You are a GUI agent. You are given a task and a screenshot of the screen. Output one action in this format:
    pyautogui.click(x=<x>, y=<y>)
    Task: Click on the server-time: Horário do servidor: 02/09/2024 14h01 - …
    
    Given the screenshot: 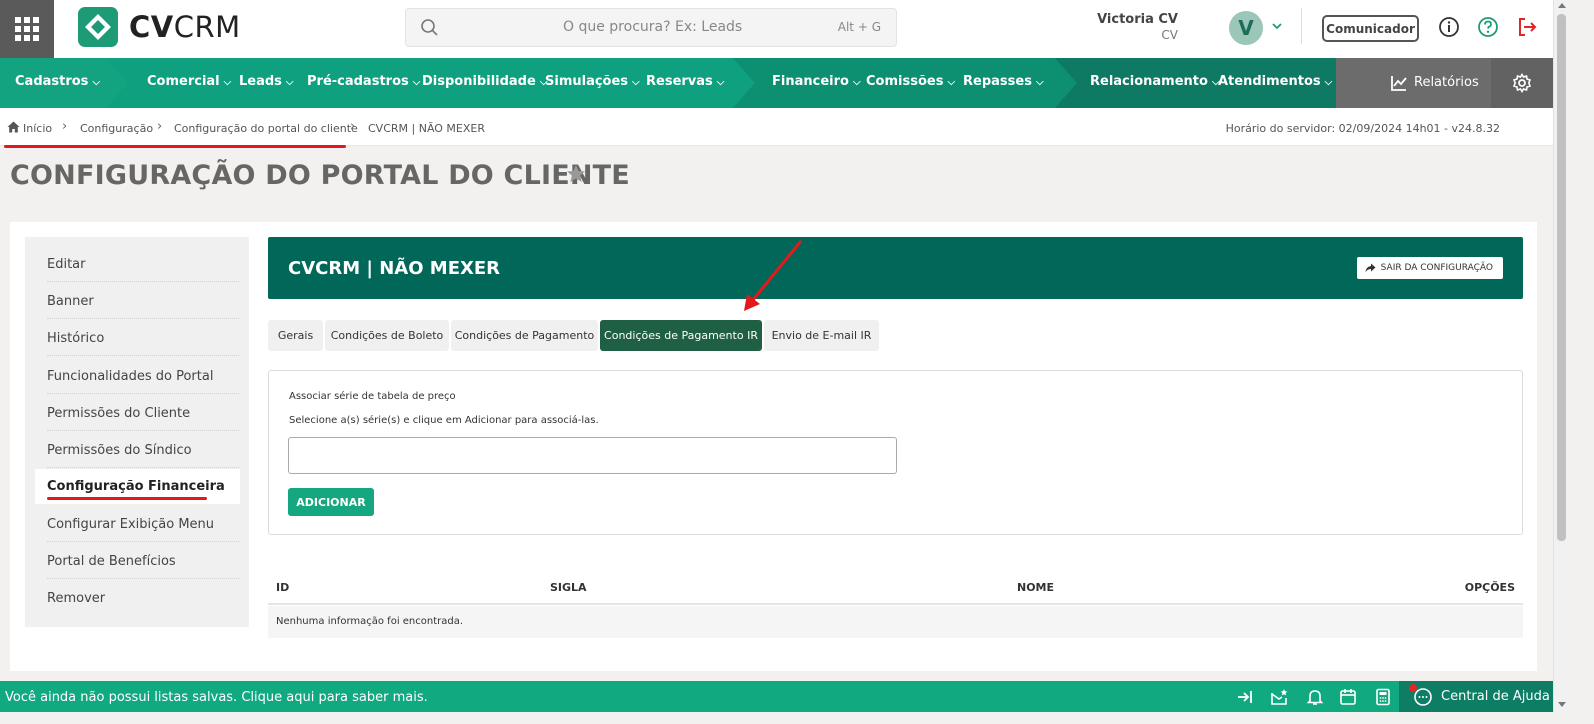 What is the action you would take?
    pyautogui.click(x=1362, y=128)
    